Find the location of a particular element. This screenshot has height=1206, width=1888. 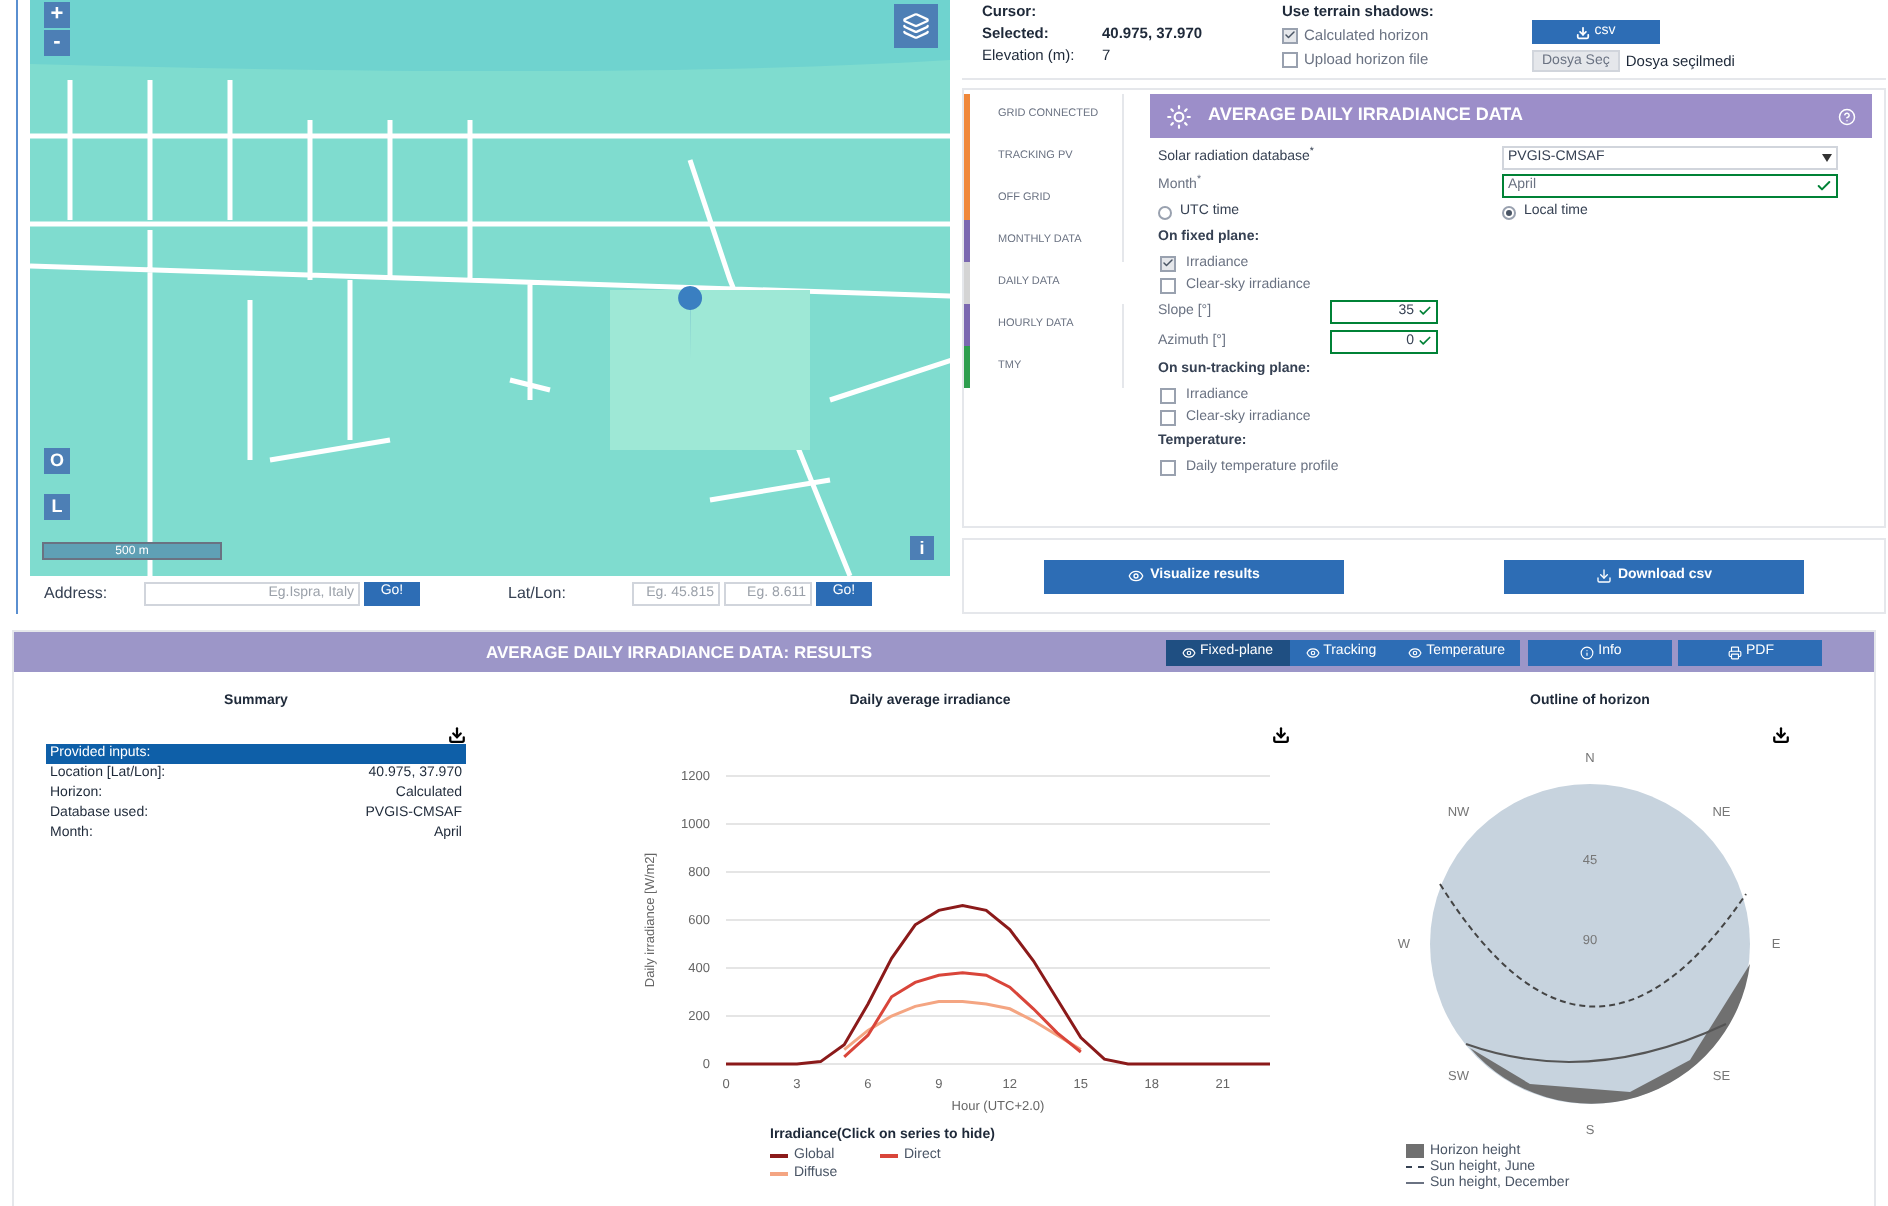

printer-icon is located at coordinates (1734, 652).